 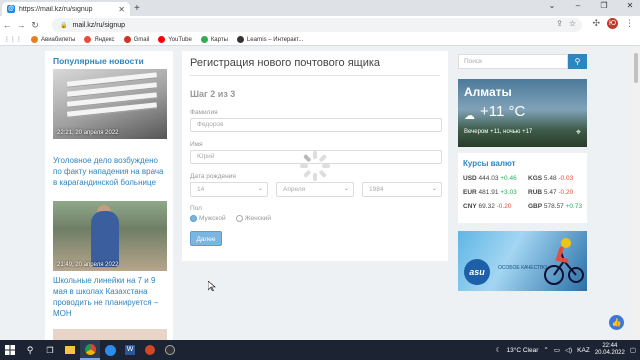 What do you see at coordinates (229, 189) in the screenshot?
I see `day-select: 14 ⌄` at bounding box center [229, 189].